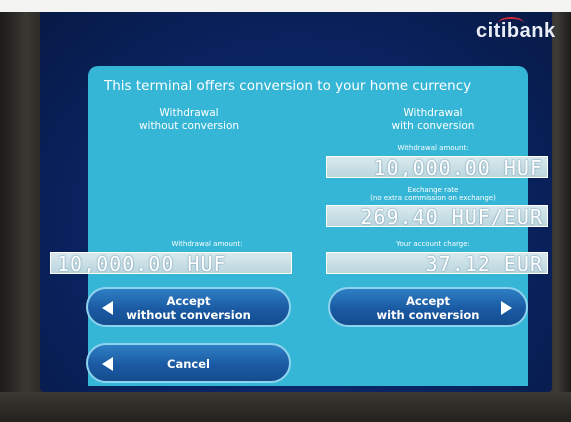  What do you see at coordinates (437, 167) in the screenshot?
I see `right-amount-field: 10,000.00 HUF` at bounding box center [437, 167].